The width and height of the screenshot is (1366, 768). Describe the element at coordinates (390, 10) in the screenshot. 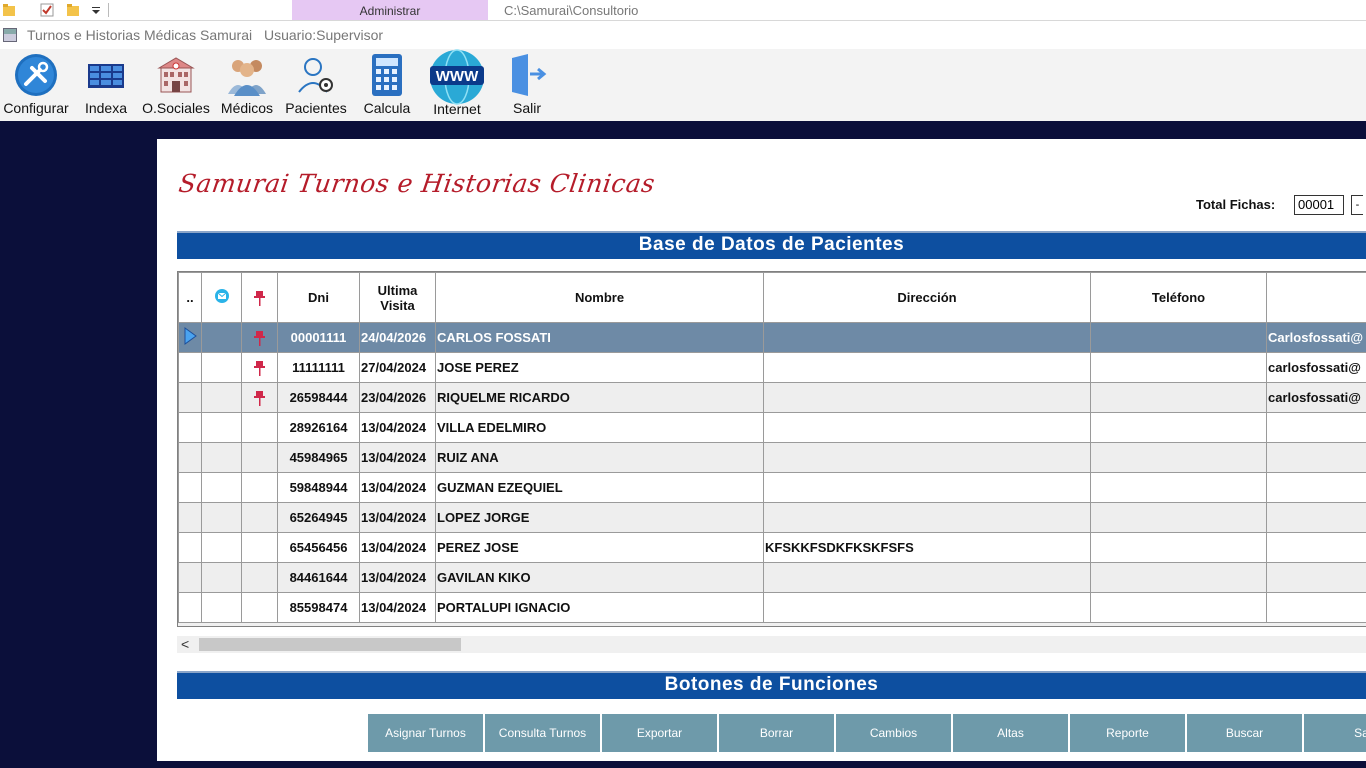

I see `tab-administrar: Administrar` at that location.